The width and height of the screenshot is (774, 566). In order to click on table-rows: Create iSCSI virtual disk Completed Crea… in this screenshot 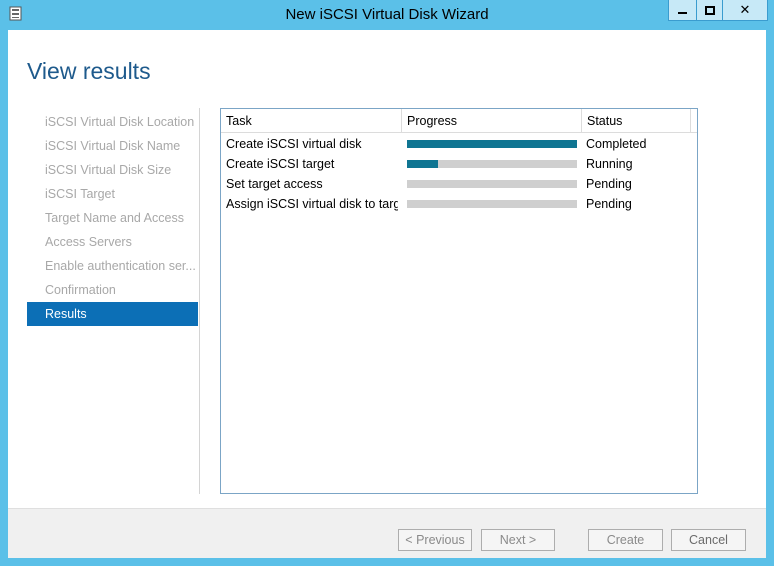, I will do `click(459, 174)`.